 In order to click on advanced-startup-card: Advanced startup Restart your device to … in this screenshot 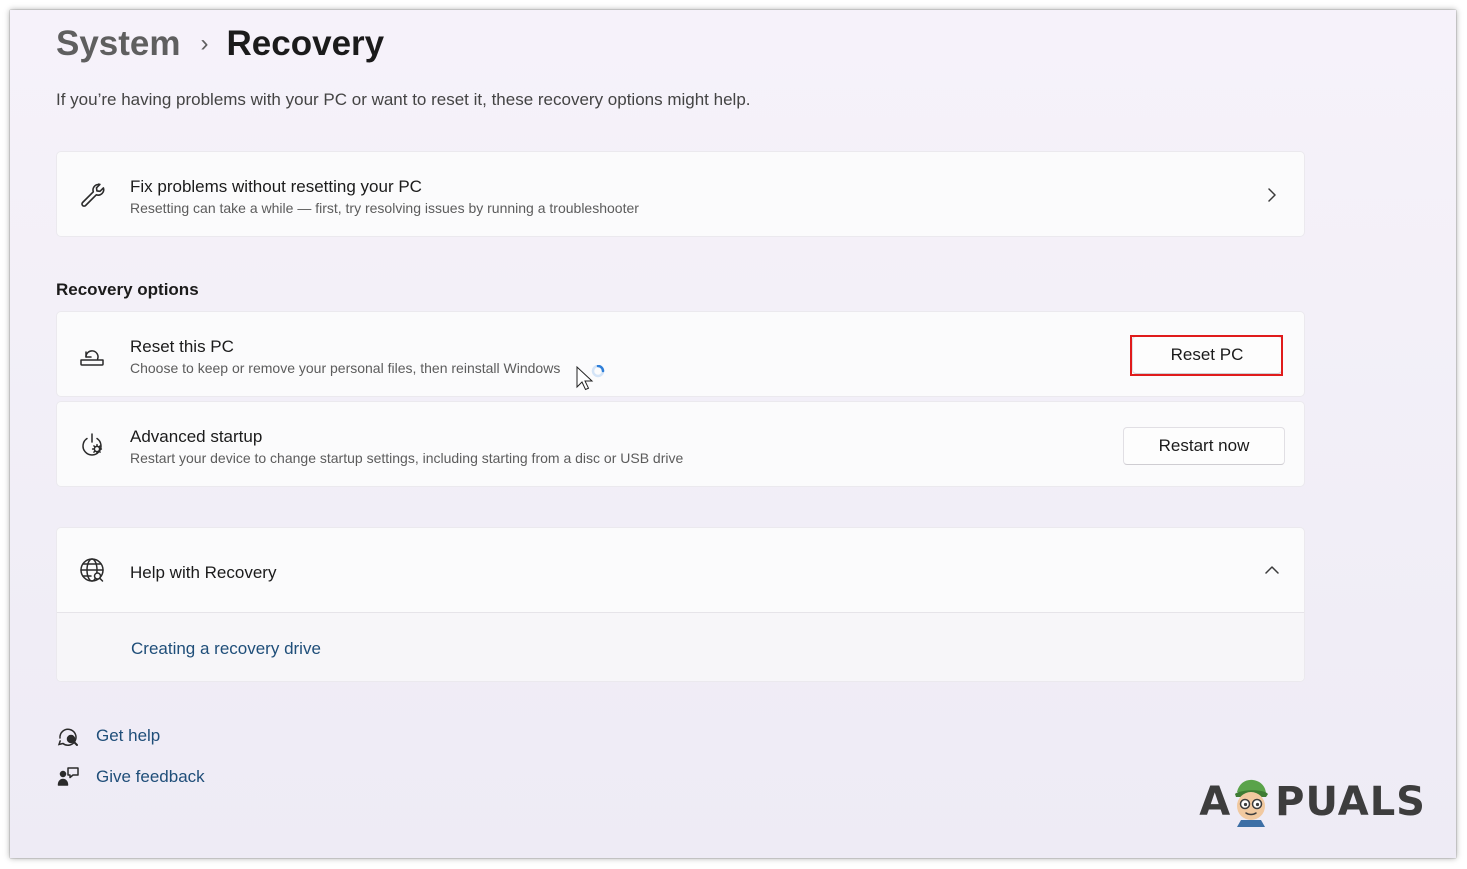, I will do `click(680, 444)`.